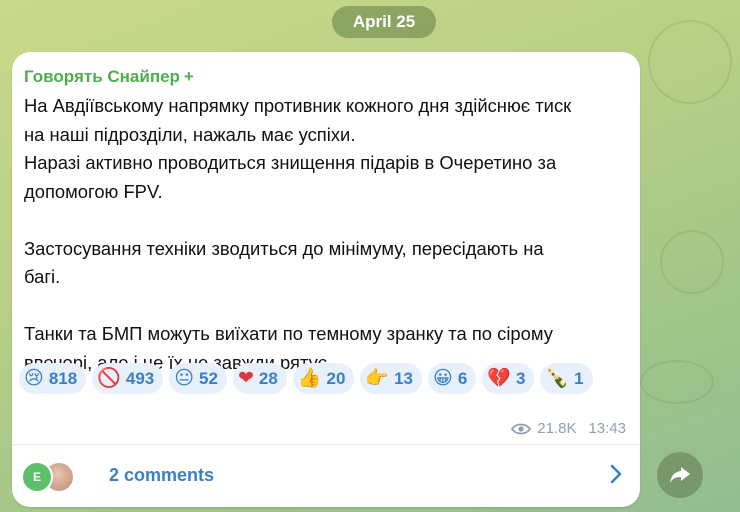 The width and height of the screenshot is (740, 512). Describe the element at coordinates (616, 474) in the screenshot. I see `chevron-right-icon` at that location.